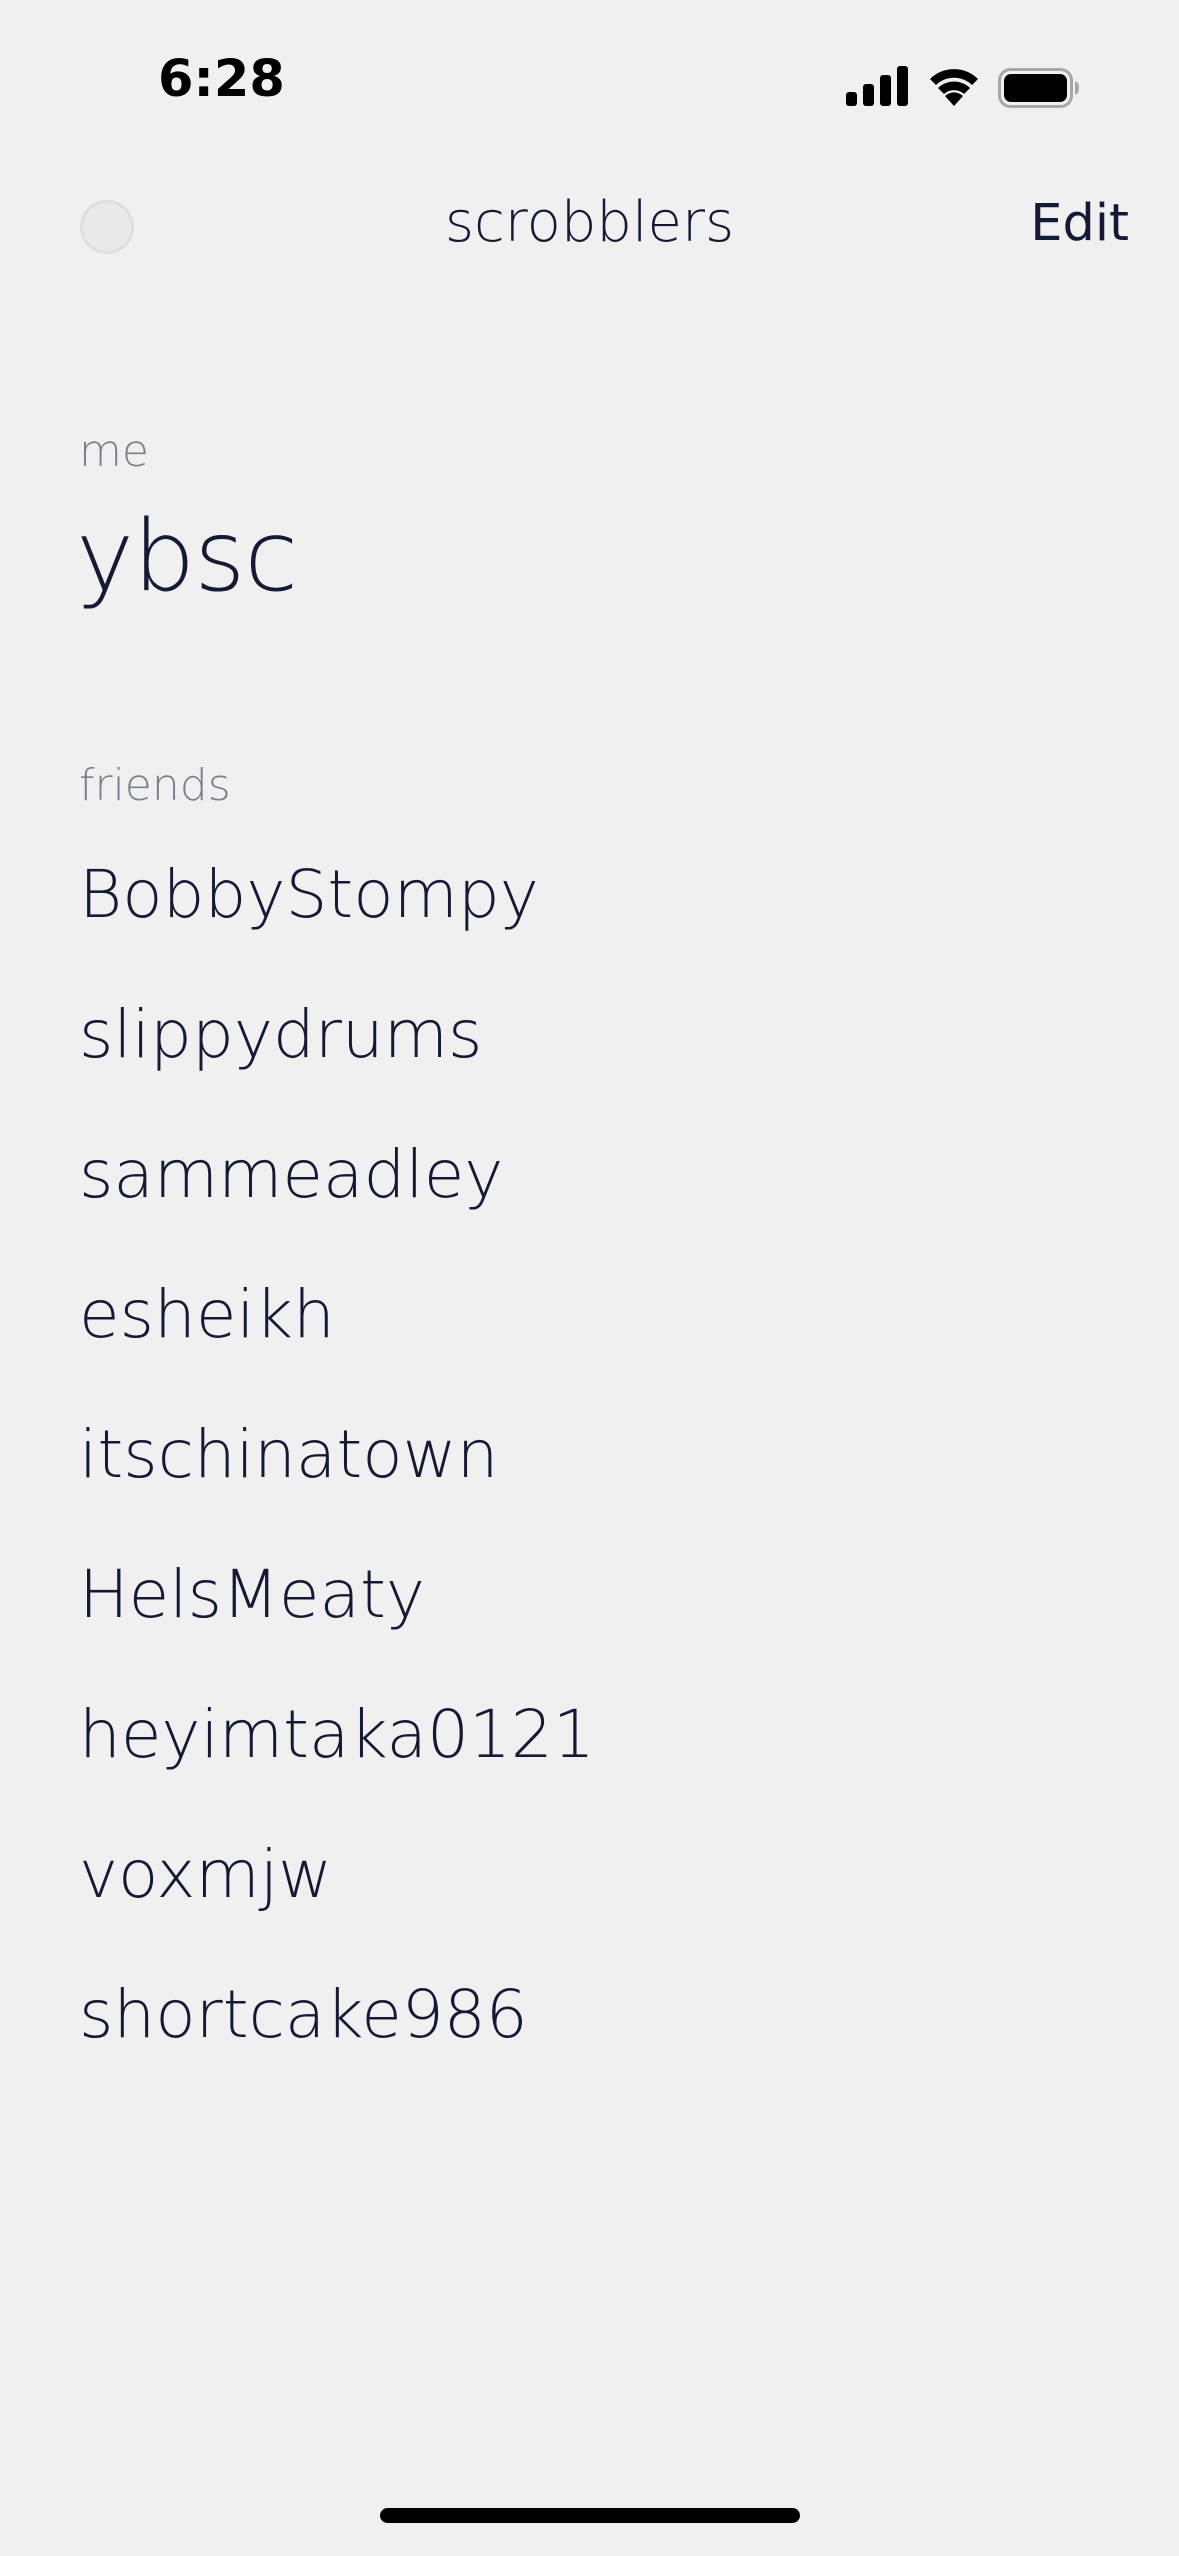 The image size is (1179, 2556). I want to click on list-item: slippydrums, so click(589, 1050).